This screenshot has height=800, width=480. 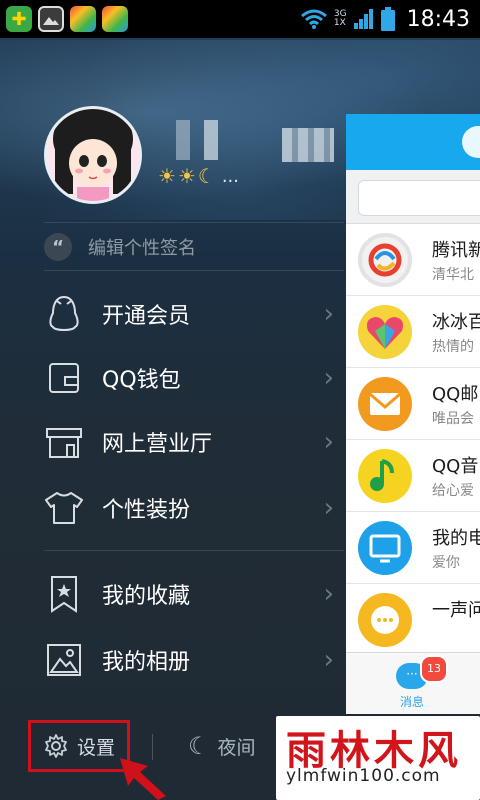 What do you see at coordinates (340, 18) in the screenshot?
I see `network-type: 3G 1X` at bounding box center [340, 18].